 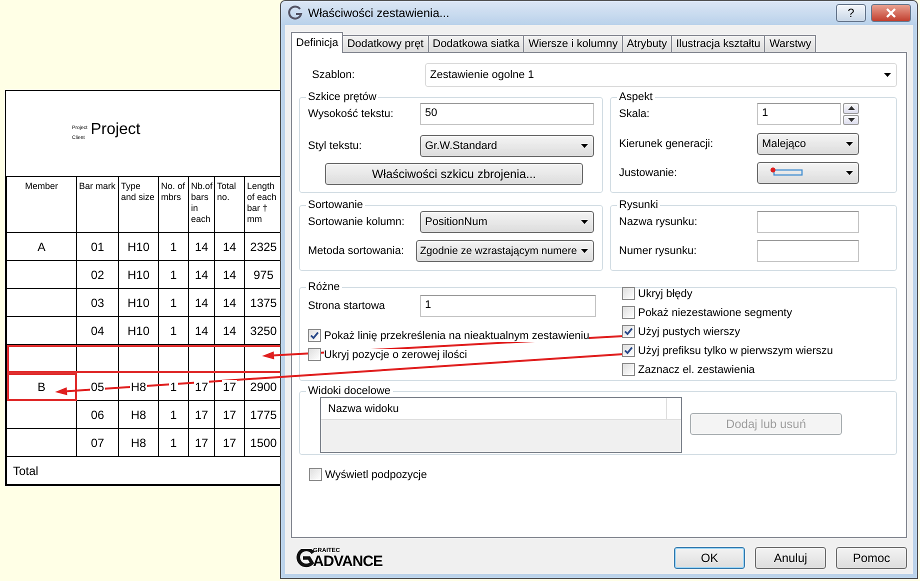 What do you see at coordinates (799, 114) in the screenshot?
I see `scale-field: 1` at bounding box center [799, 114].